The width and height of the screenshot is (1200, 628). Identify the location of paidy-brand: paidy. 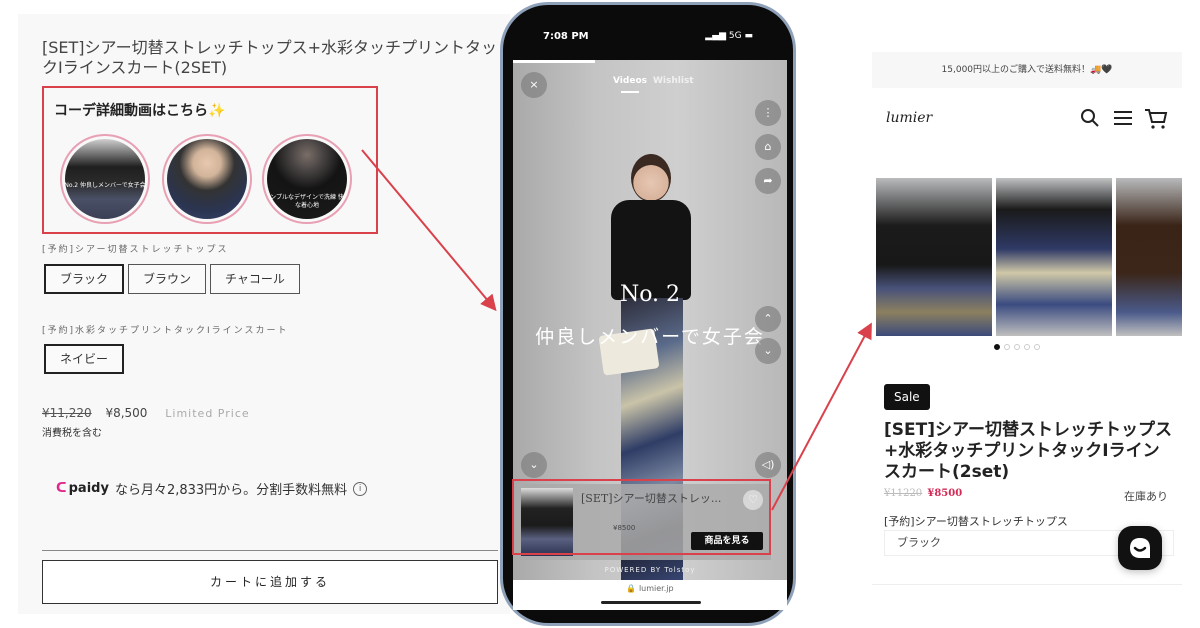
(88, 488).